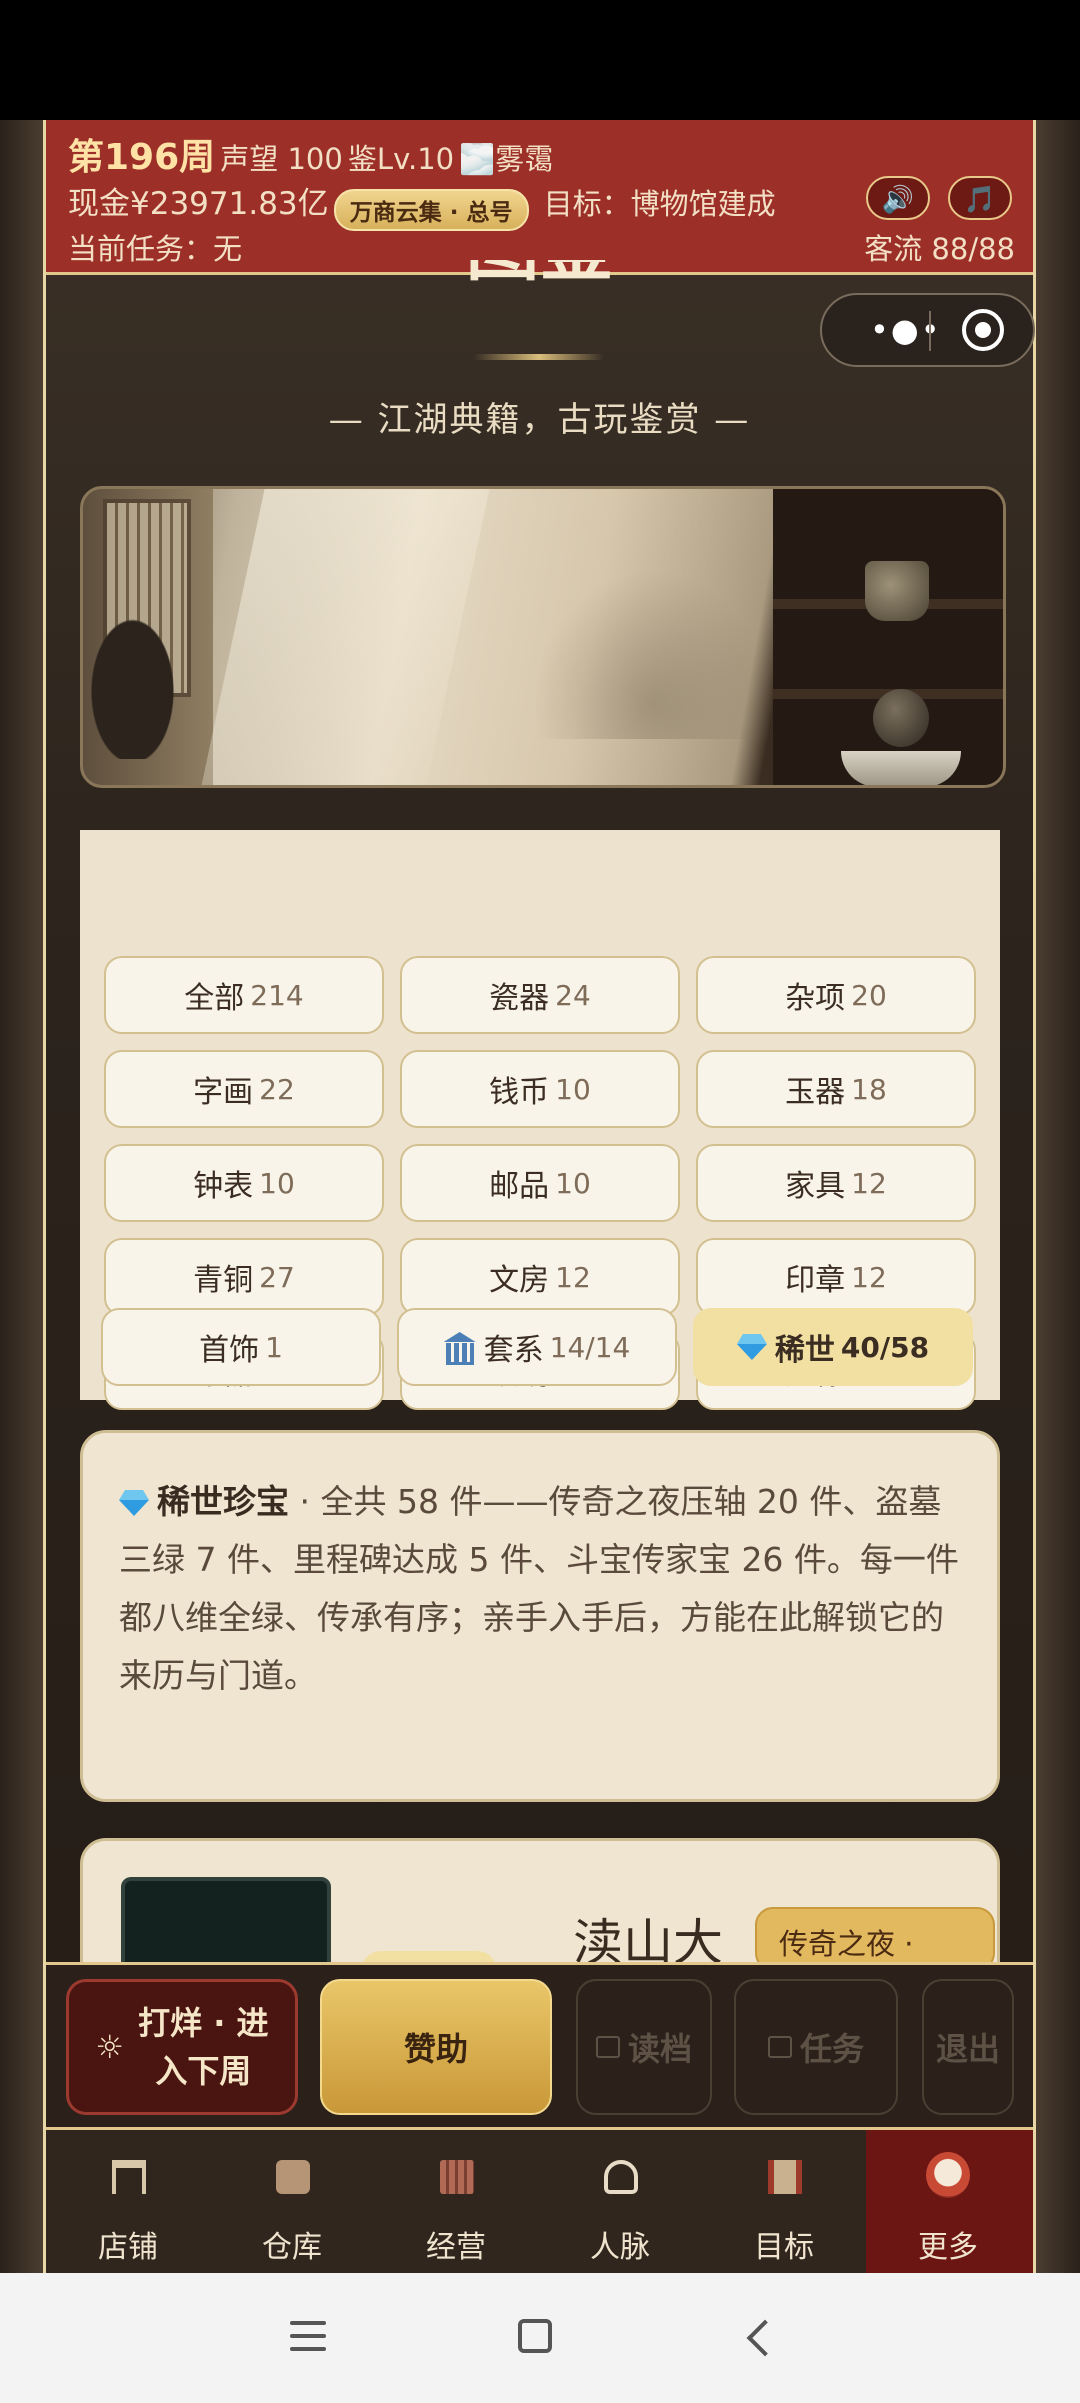 This screenshot has height=2403, width=1080. What do you see at coordinates (292, 2201) in the screenshot?
I see `nav-warehouse: 仓库` at bounding box center [292, 2201].